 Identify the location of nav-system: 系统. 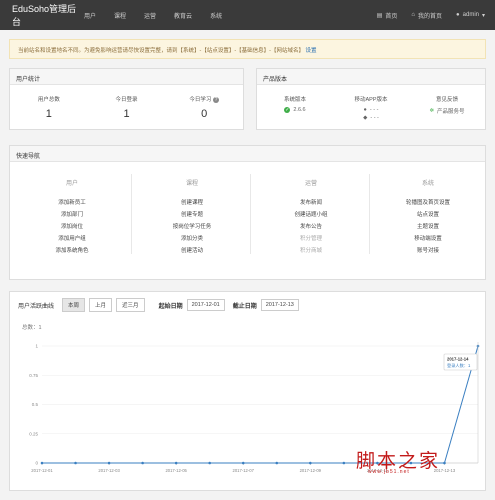
(216, 15).